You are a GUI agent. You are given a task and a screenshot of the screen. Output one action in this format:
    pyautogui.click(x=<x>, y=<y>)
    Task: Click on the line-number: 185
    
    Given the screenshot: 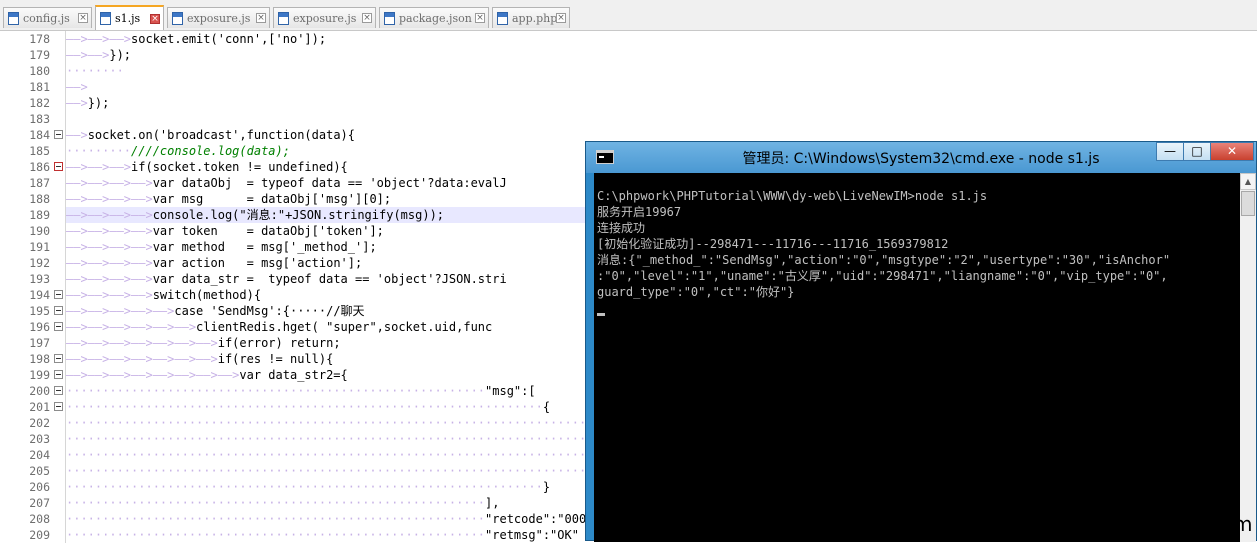 What is the action you would take?
    pyautogui.click(x=25, y=151)
    